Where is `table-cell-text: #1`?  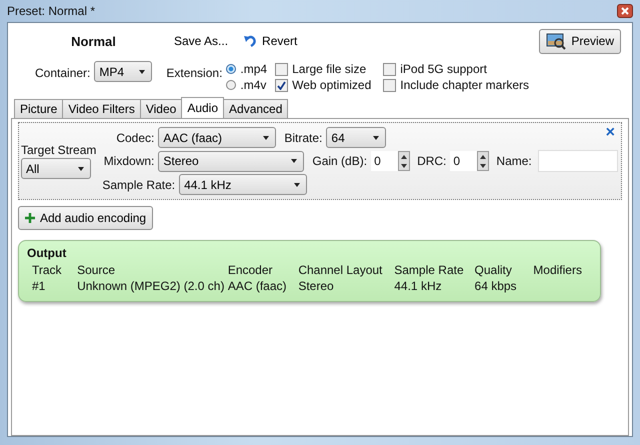 table-cell-text: #1 is located at coordinates (39, 287).